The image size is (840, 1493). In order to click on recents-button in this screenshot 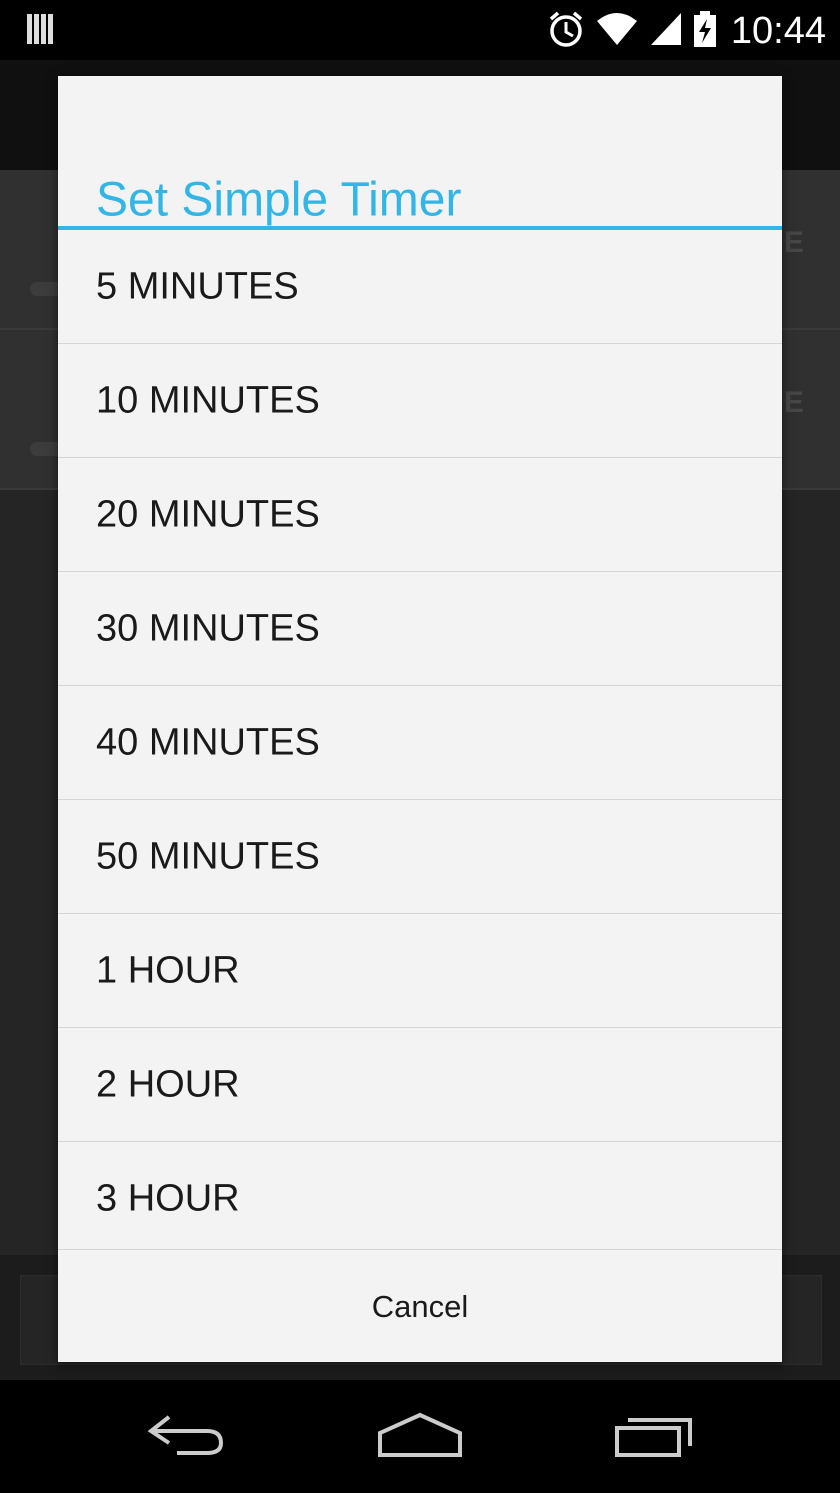, I will do `click(655, 1437)`.